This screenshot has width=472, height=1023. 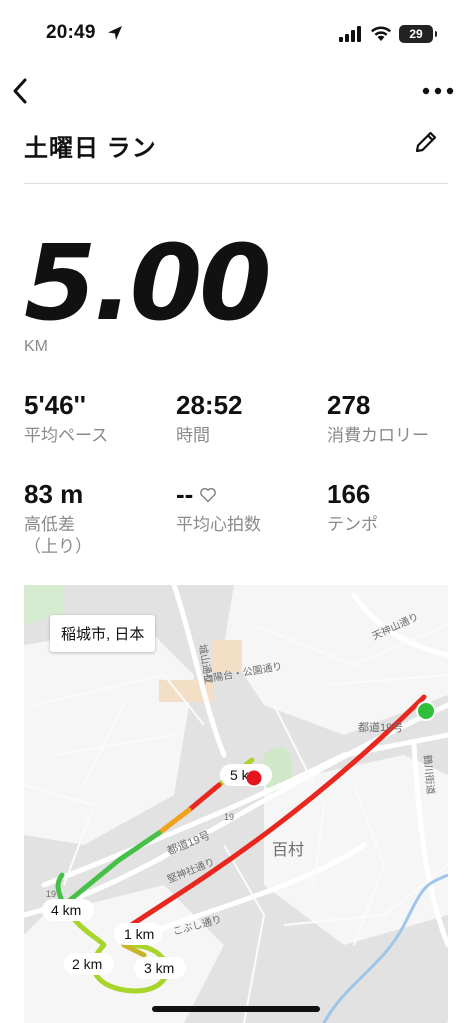 I want to click on map-area-shaded, so click(x=227, y=656).